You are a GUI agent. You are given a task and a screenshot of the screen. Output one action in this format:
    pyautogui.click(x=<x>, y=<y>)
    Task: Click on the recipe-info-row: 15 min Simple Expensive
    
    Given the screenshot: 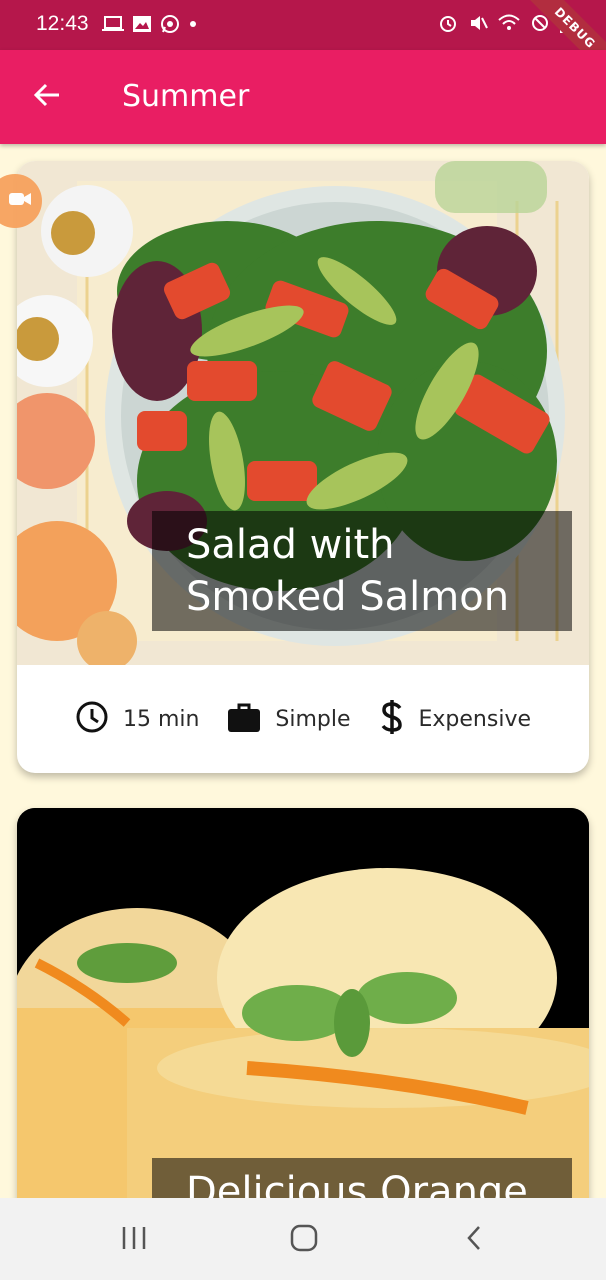 What is the action you would take?
    pyautogui.click(x=303, y=719)
    